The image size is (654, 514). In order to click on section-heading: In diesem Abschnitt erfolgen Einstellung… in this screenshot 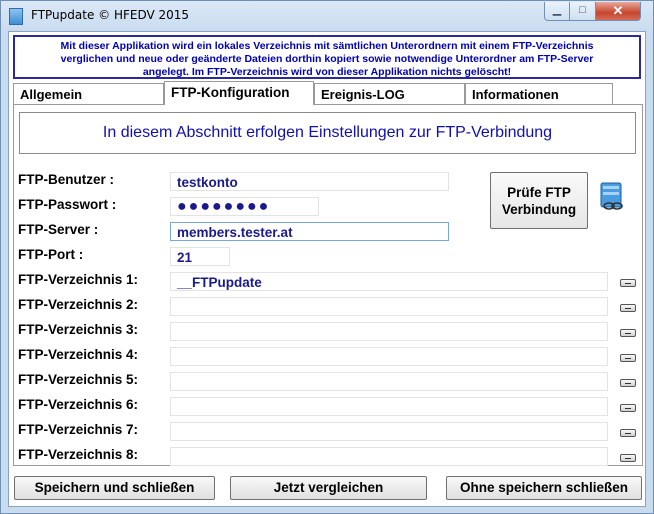, I will do `click(327, 133)`.